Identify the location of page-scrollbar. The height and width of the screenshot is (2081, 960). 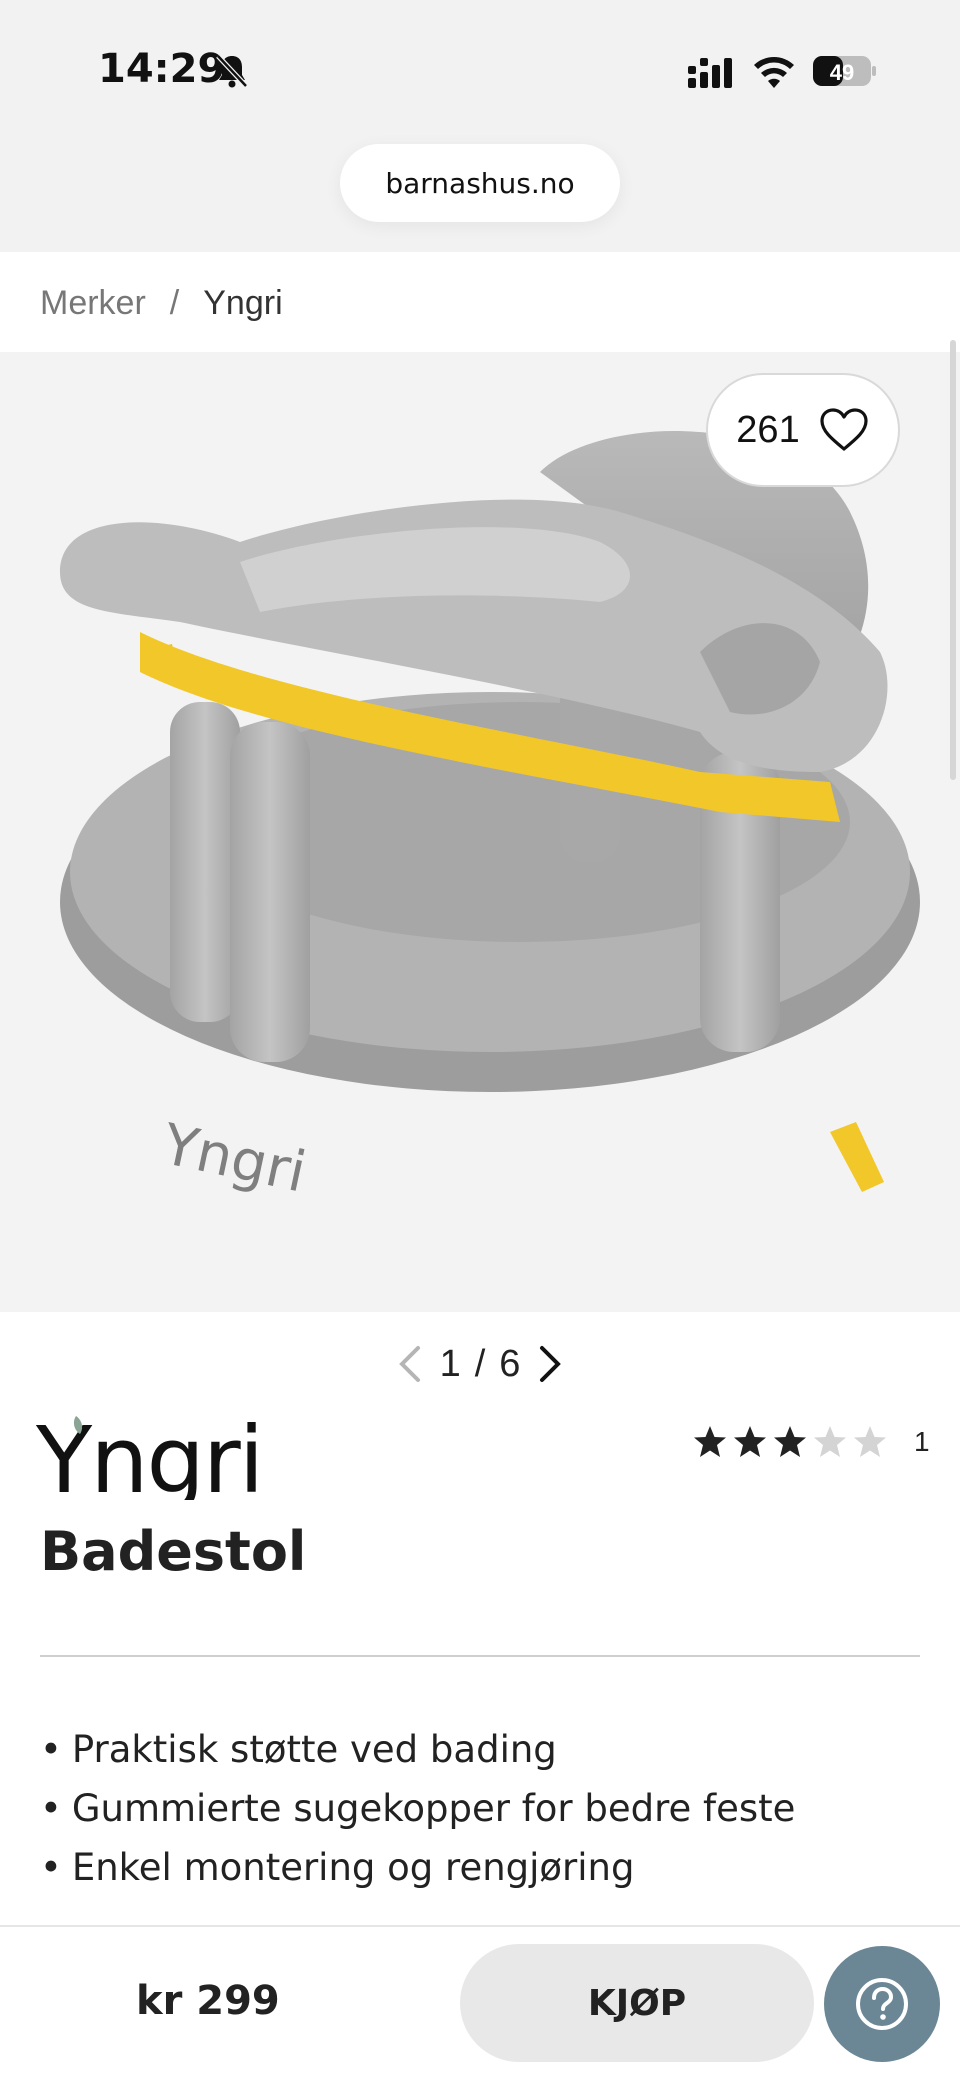
(953, 560).